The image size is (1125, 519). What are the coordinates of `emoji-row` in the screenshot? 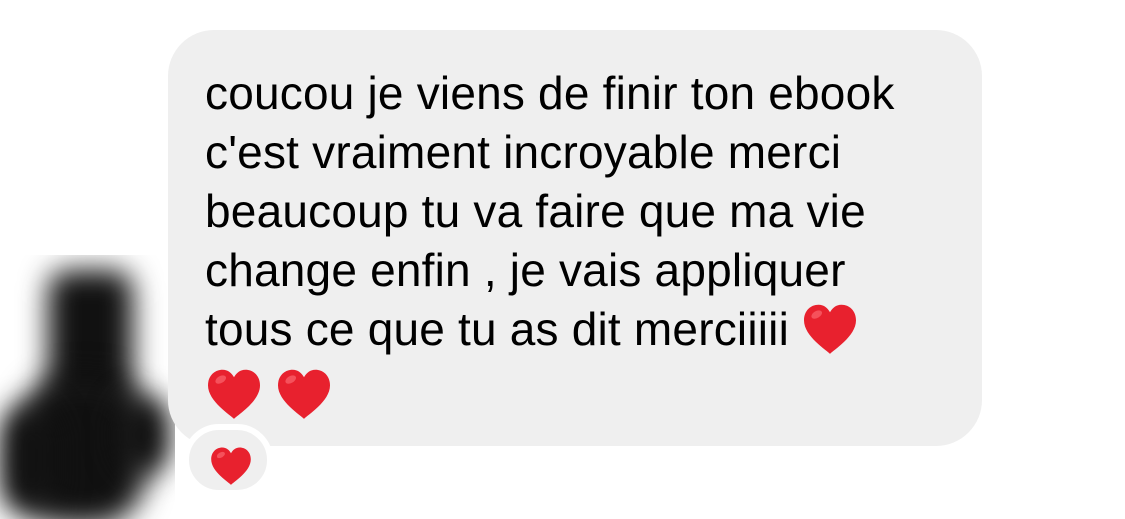 It's located at (585, 389).